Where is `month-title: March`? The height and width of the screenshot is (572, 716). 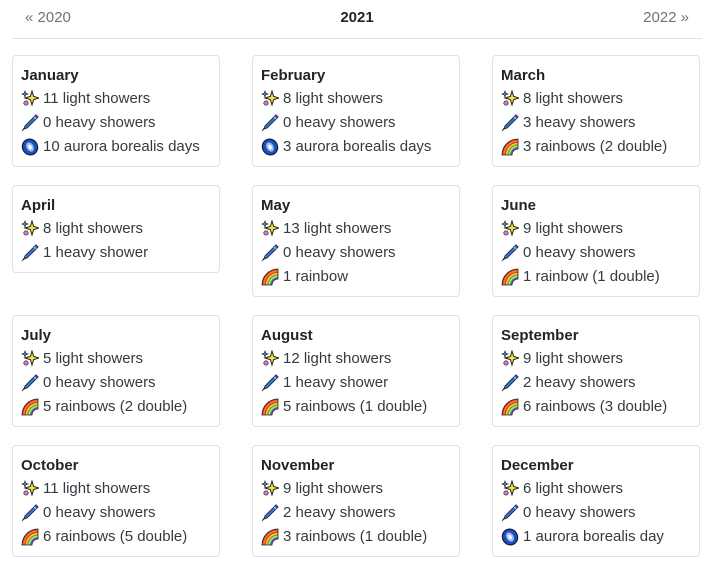
month-title: March is located at coordinates (523, 75).